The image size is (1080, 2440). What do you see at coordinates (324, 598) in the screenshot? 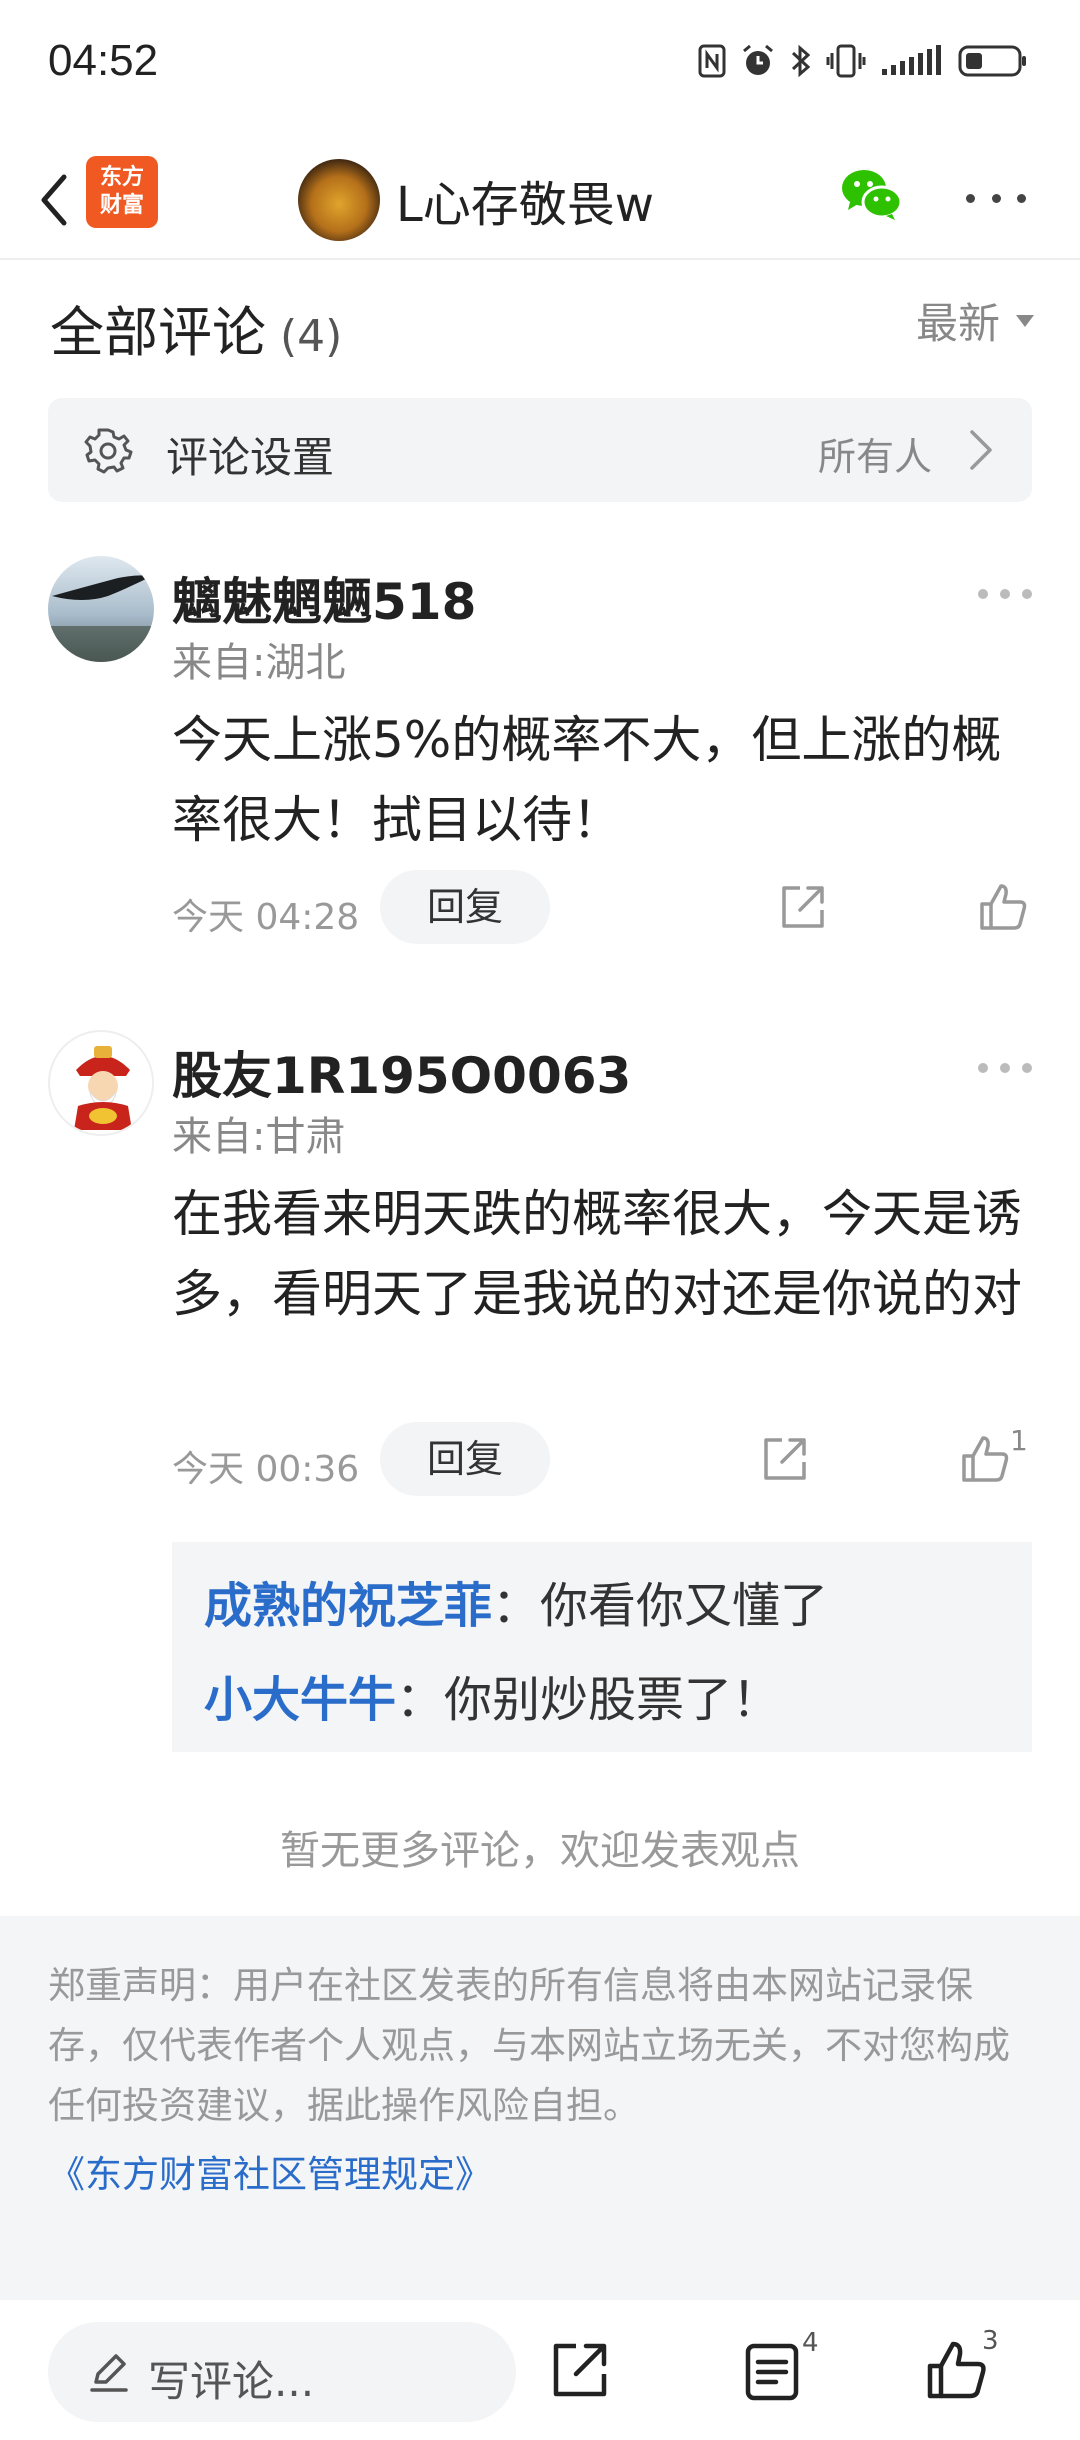
I see `commenter-name: 魑魅魍魉518` at bounding box center [324, 598].